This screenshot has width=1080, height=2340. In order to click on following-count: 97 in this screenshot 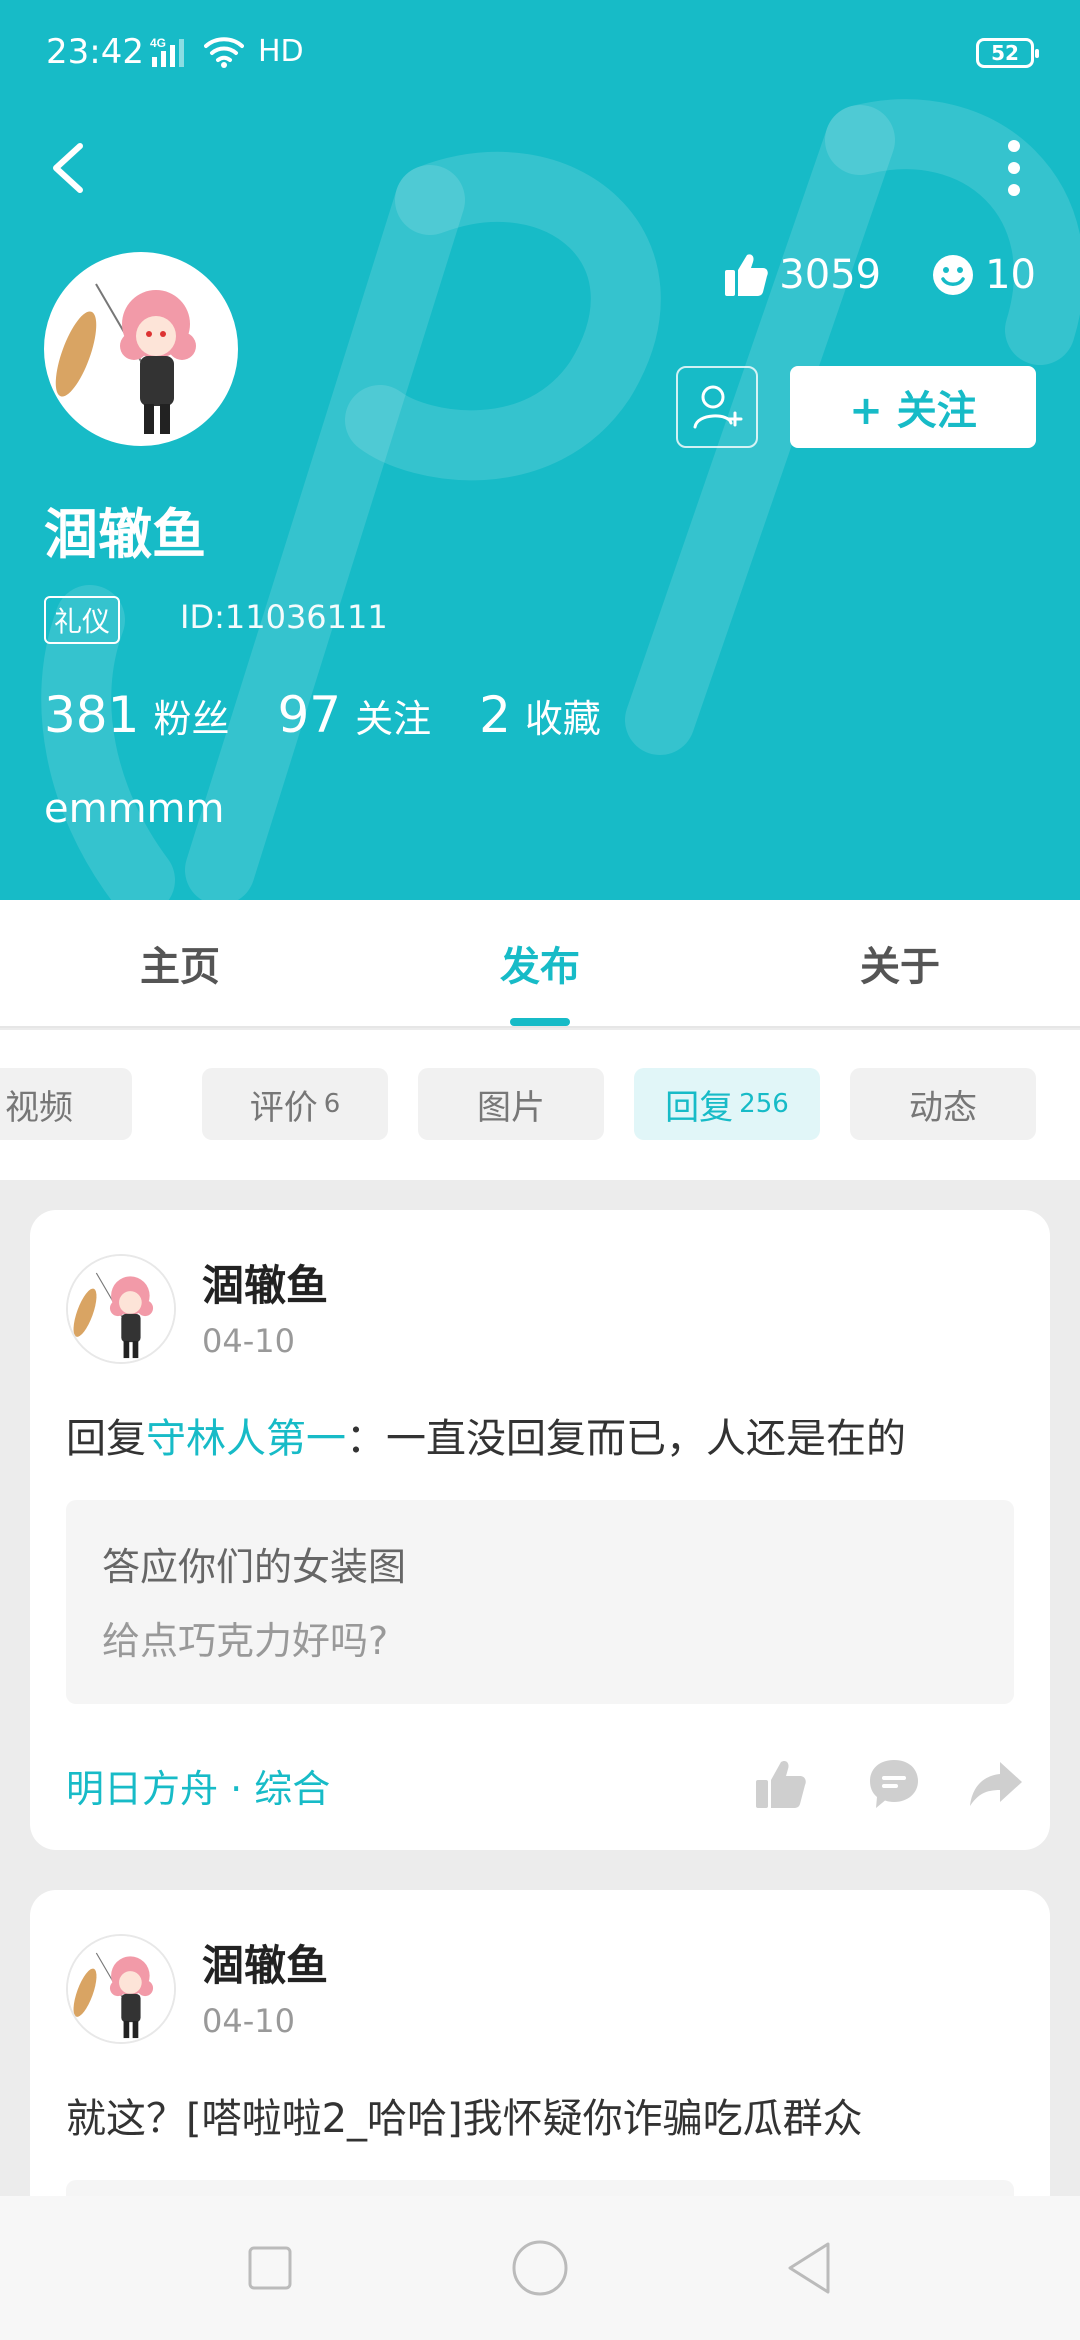, I will do `click(309, 715)`.